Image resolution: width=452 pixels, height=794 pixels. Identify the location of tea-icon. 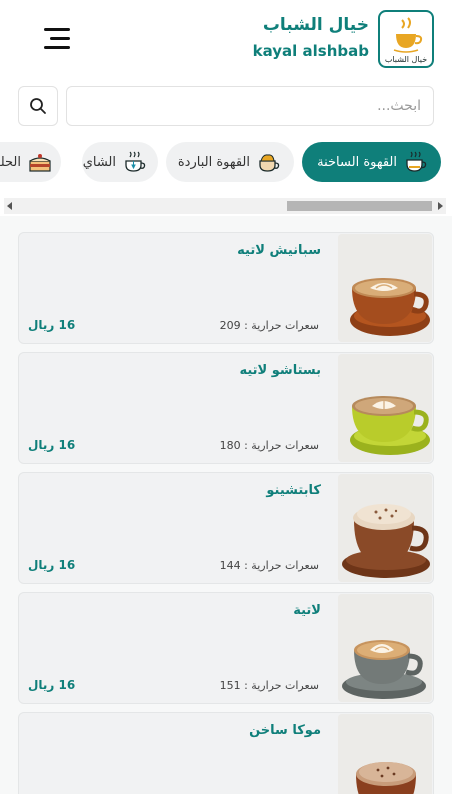
(135, 162).